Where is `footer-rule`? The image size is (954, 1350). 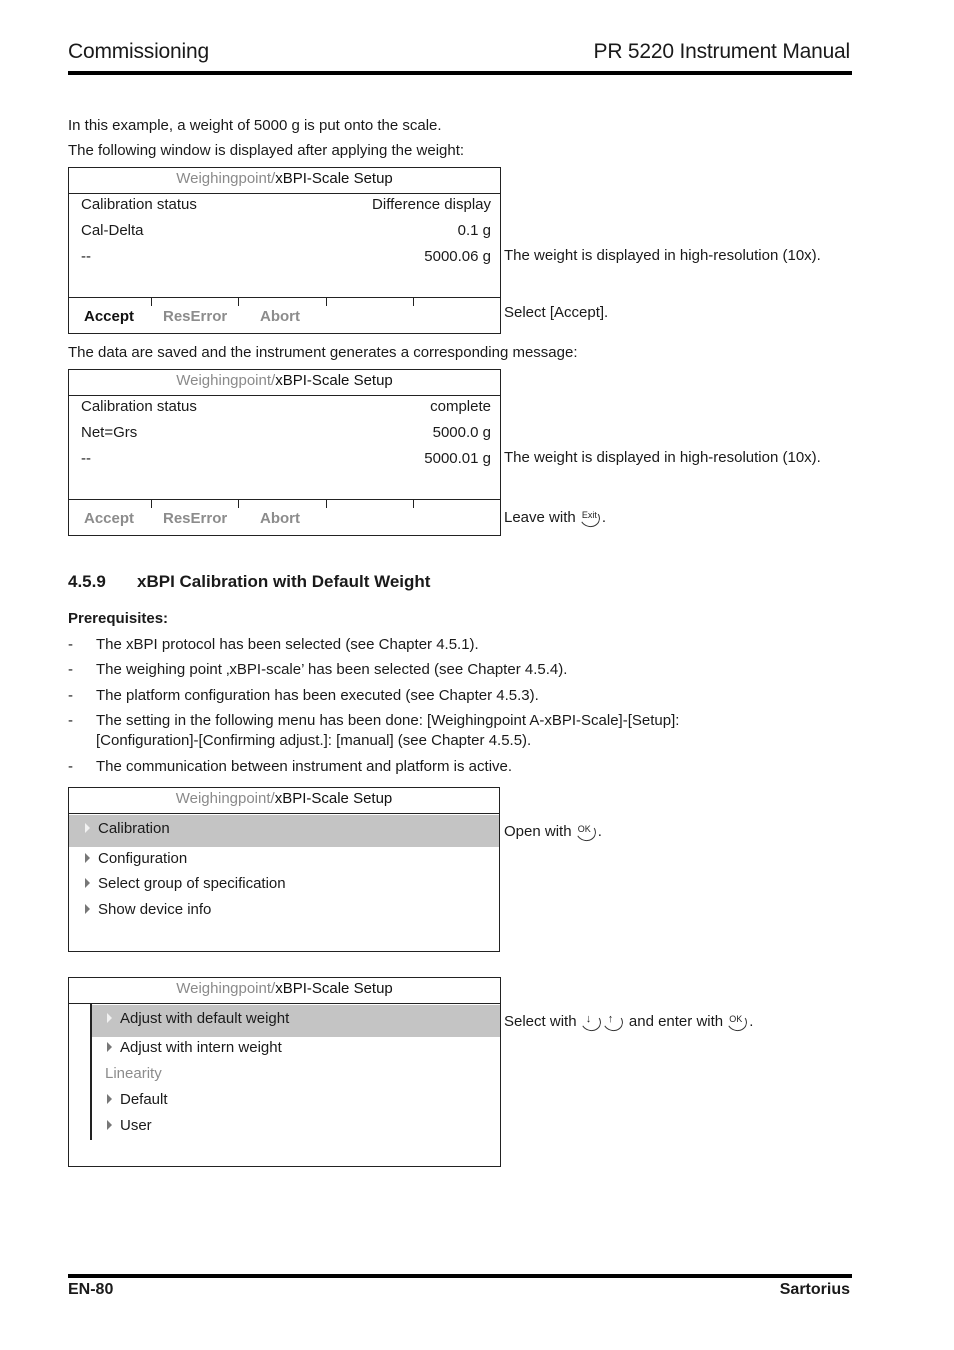 footer-rule is located at coordinates (460, 1276).